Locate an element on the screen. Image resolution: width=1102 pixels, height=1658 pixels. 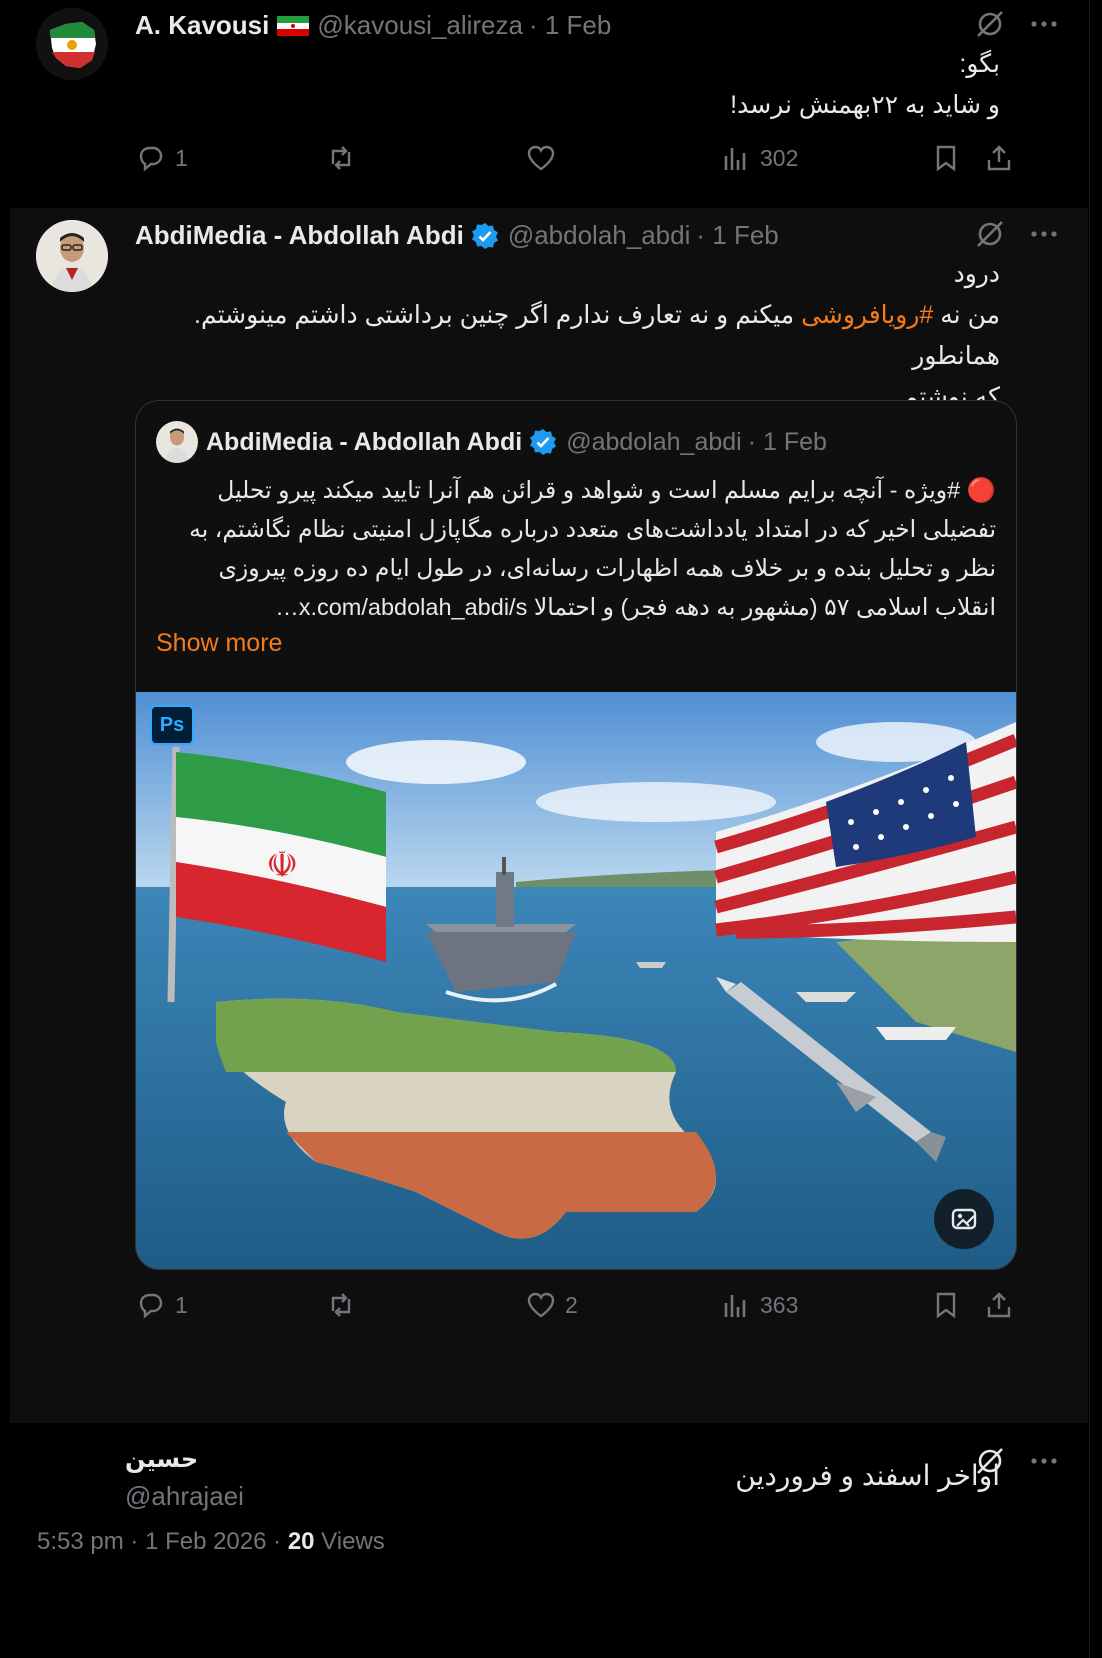
quote-author-name: AbdiMedia - Abdollah Abdi is located at coordinates (364, 442).